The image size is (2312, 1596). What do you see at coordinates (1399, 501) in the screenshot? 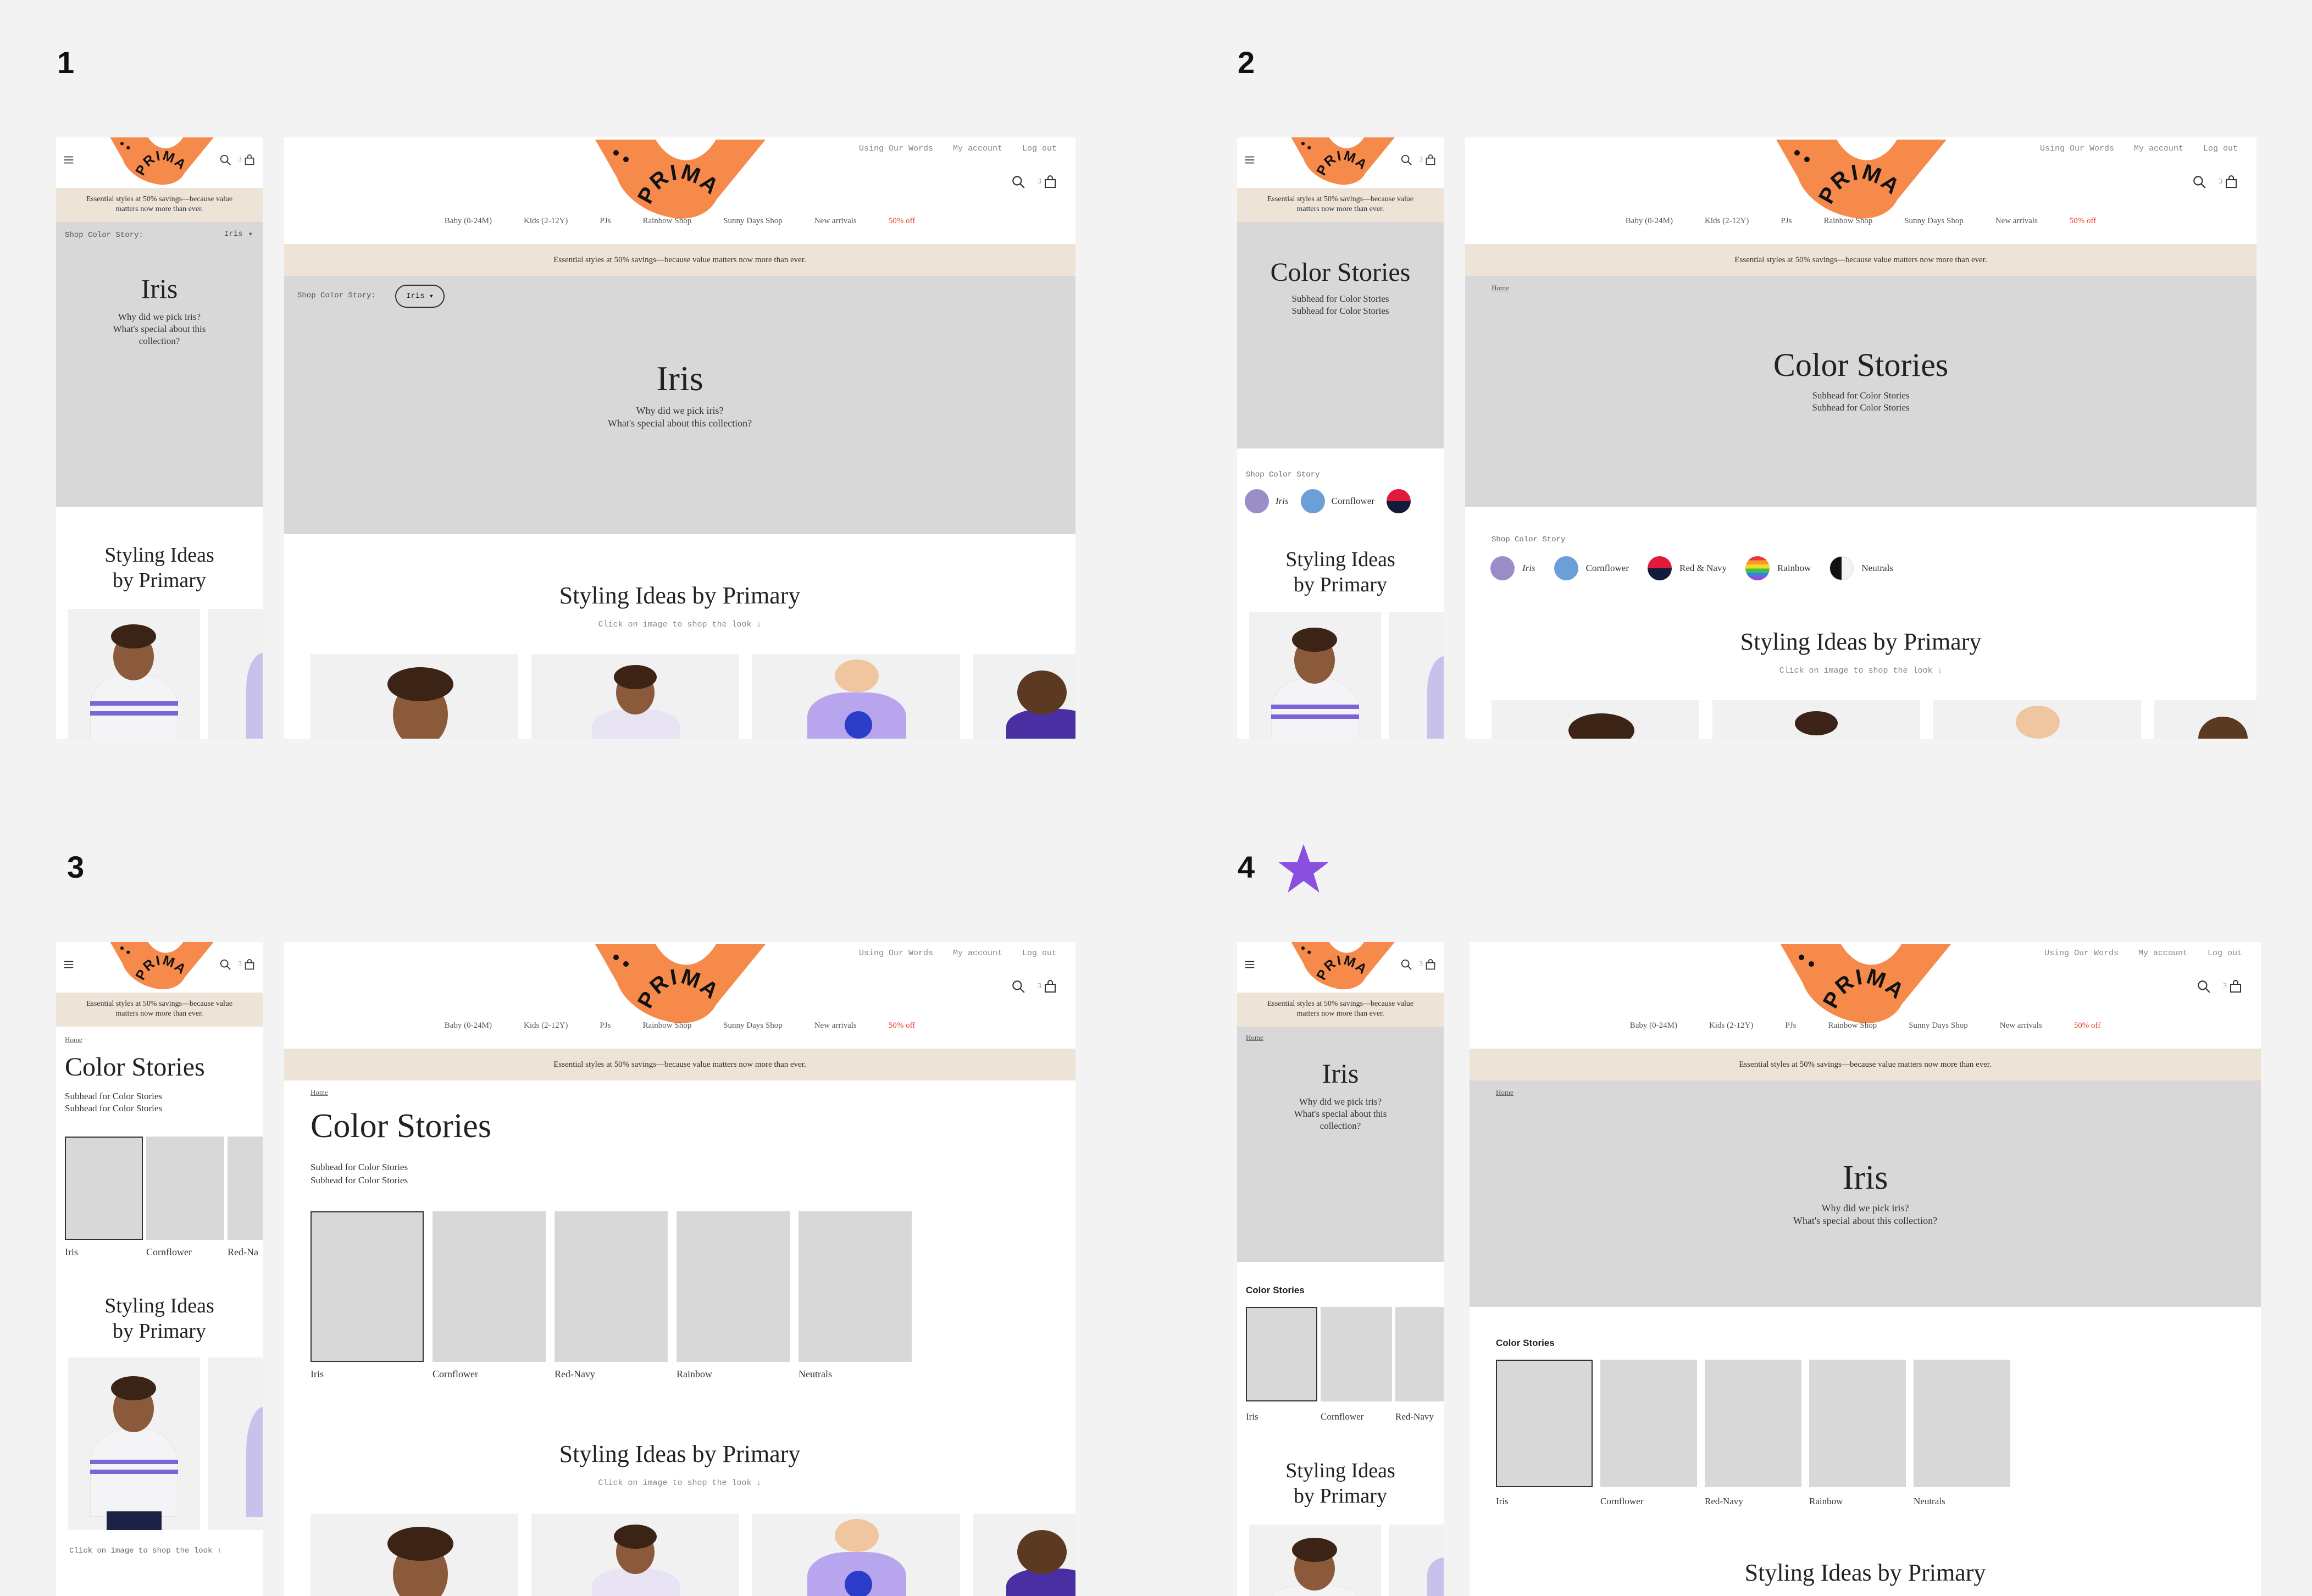
I see `swatch-red-navy` at bounding box center [1399, 501].